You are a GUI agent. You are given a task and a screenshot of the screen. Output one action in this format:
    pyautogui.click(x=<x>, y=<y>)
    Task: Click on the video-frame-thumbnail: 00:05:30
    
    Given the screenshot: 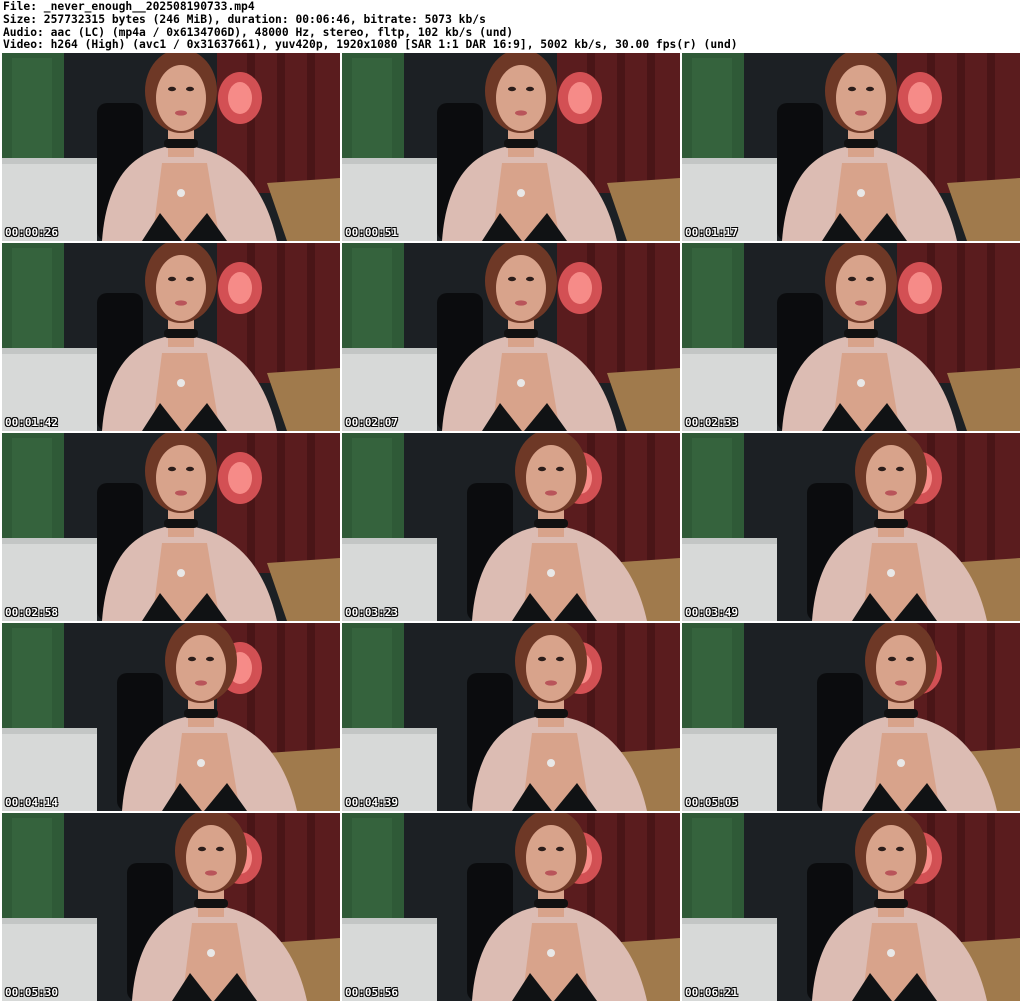 What is the action you would take?
    pyautogui.click(x=171, y=907)
    